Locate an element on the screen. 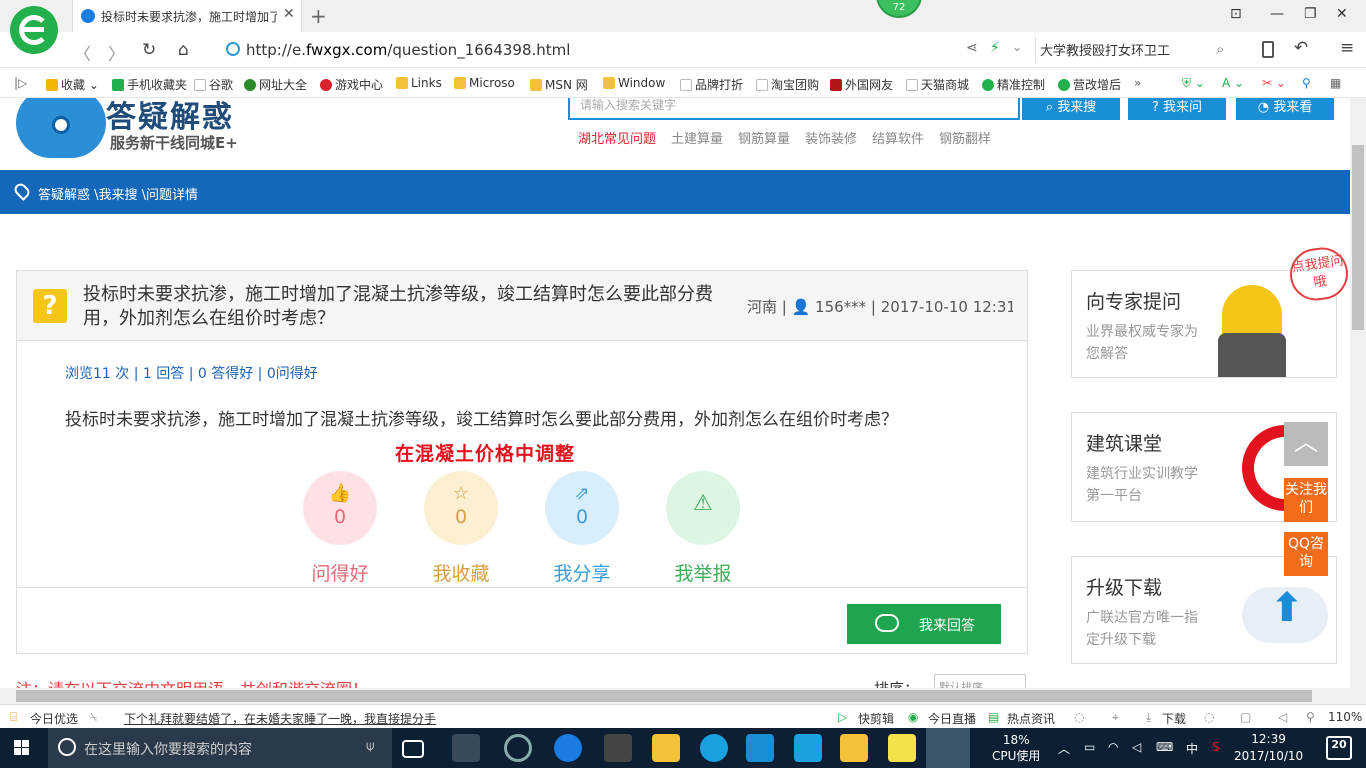  chevron-up-icon: ︿ is located at coordinates (1064, 748).